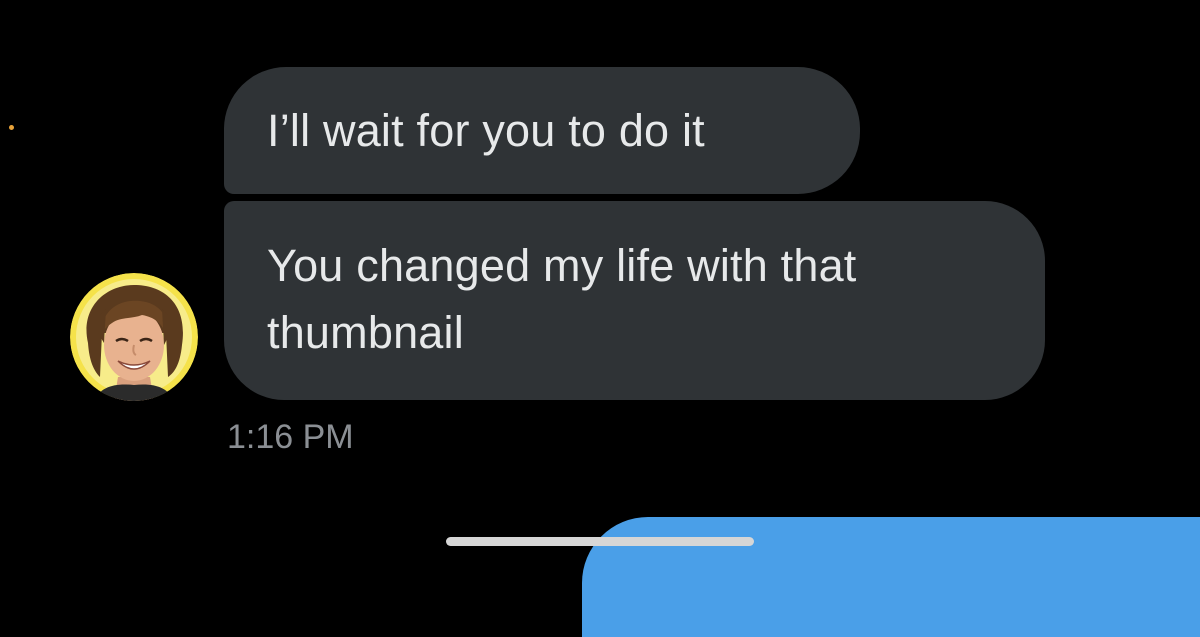 The width and height of the screenshot is (1200, 637). What do you see at coordinates (600, 541) in the screenshot?
I see `home-indicator` at bounding box center [600, 541].